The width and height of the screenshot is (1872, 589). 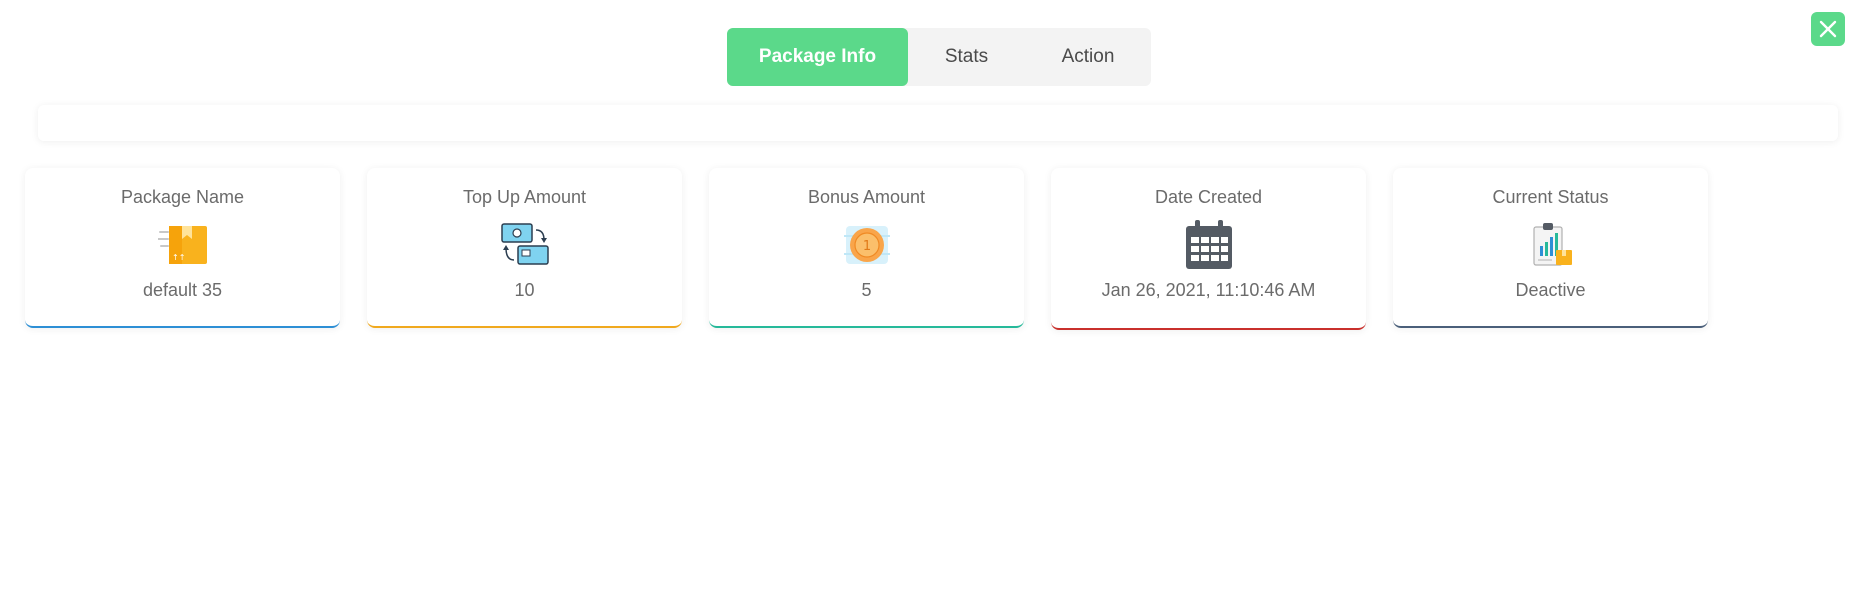 I want to click on tab-stats: Stats, so click(x=966, y=57).